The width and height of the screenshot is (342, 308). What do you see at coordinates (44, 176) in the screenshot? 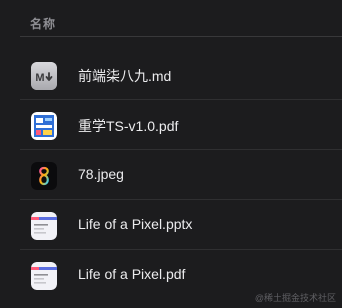
I see `image-thumbnail-icon` at bounding box center [44, 176].